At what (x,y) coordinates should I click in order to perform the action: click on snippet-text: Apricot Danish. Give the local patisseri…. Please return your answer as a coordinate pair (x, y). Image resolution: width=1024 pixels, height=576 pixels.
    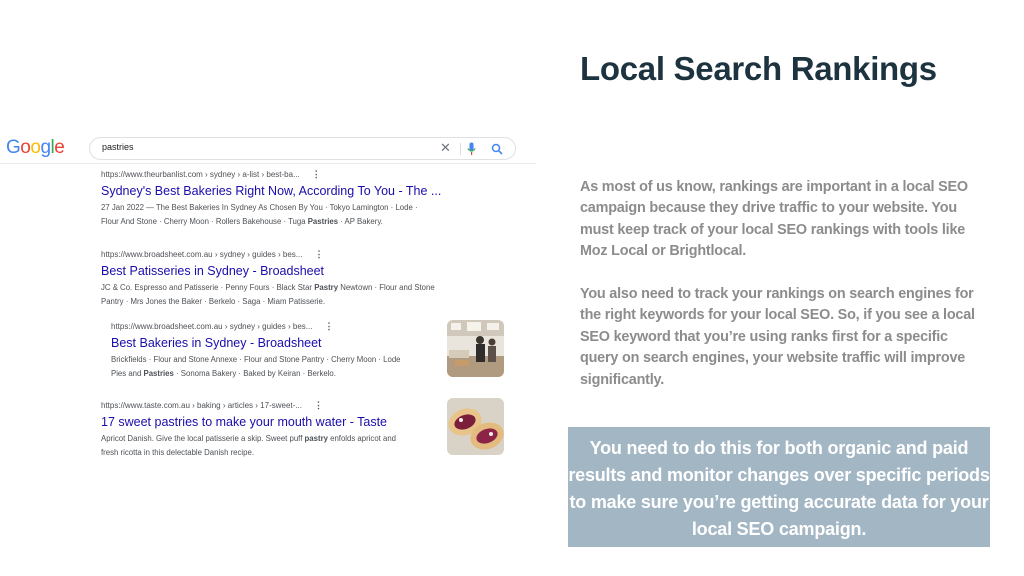
    Looking at the image, I should click on (203, 438).